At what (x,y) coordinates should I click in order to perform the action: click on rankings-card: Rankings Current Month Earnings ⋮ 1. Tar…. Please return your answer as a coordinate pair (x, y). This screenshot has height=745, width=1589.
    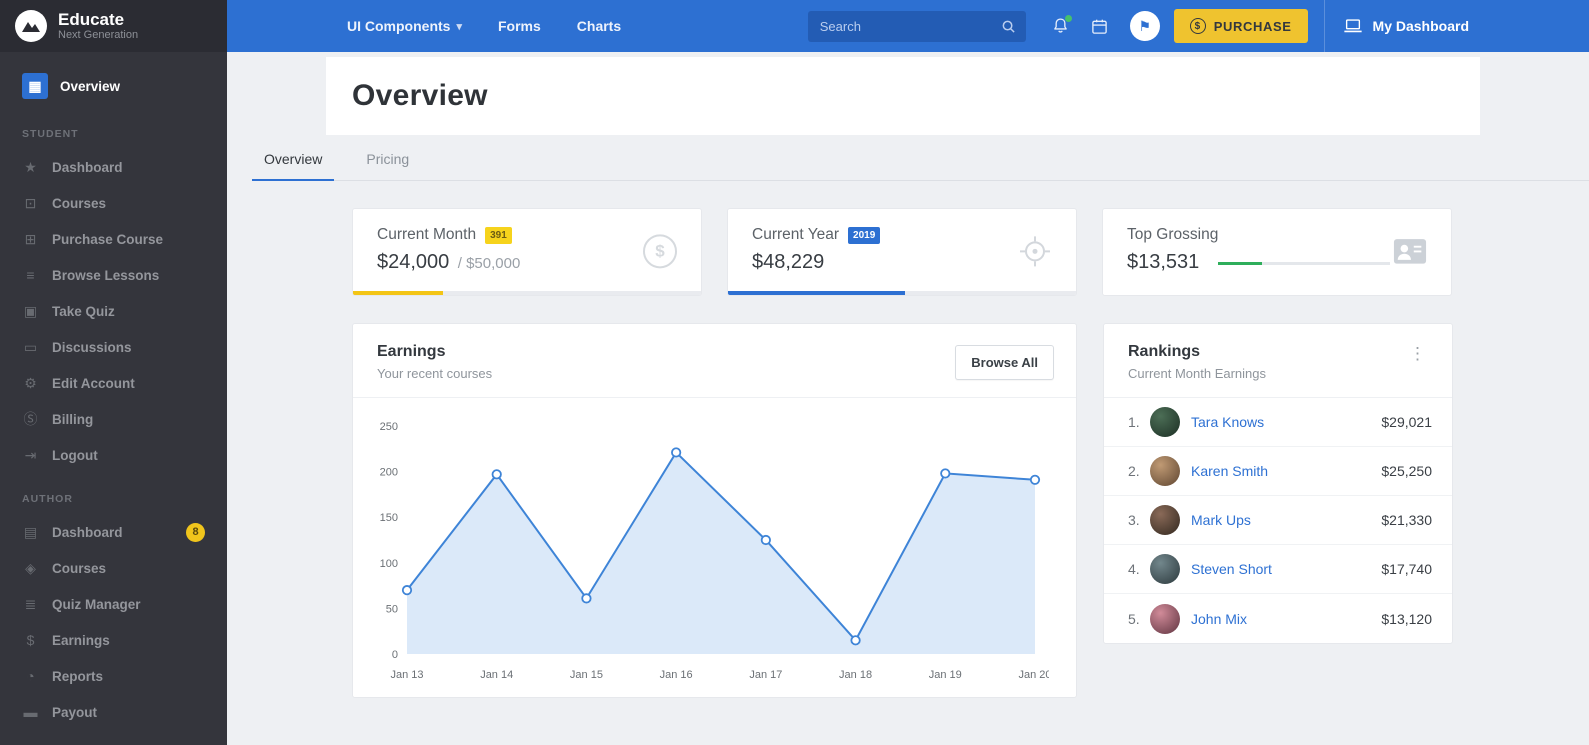
    Looking at the image, I should click on (1278, 483).